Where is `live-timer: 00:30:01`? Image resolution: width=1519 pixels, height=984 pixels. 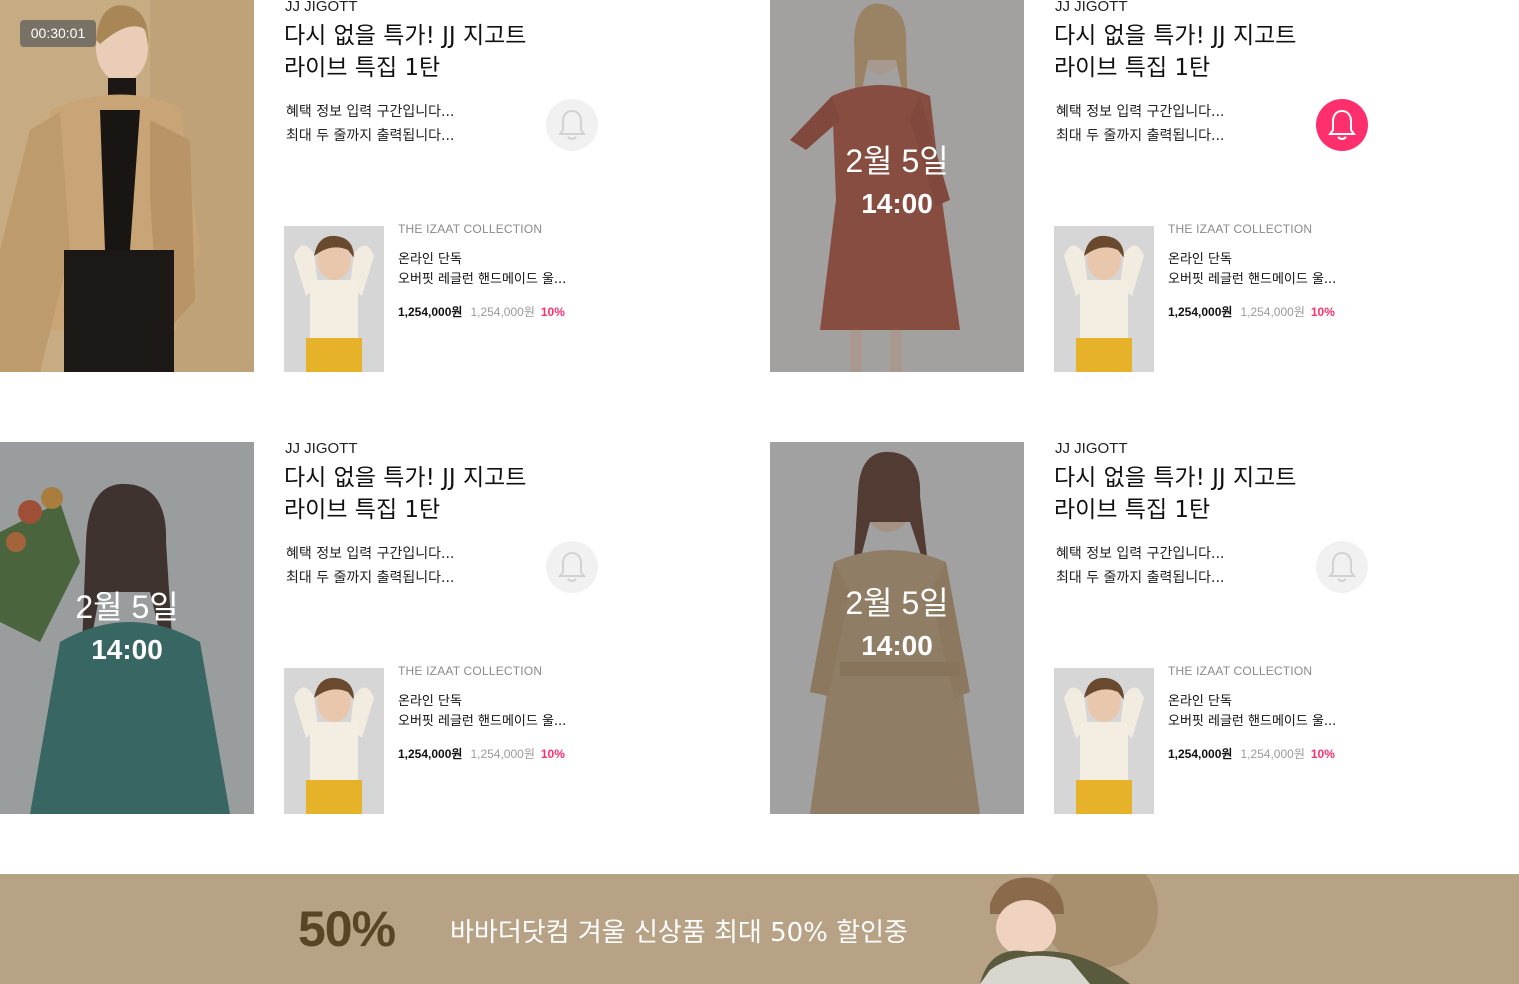 live-timer: 00:30:01 is located at coordinates (58, 33).